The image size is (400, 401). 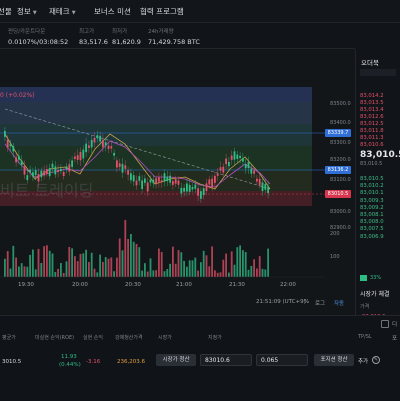 I want to click on orderbook-ask-row: 83,011.3, so click(x=372, y=138).